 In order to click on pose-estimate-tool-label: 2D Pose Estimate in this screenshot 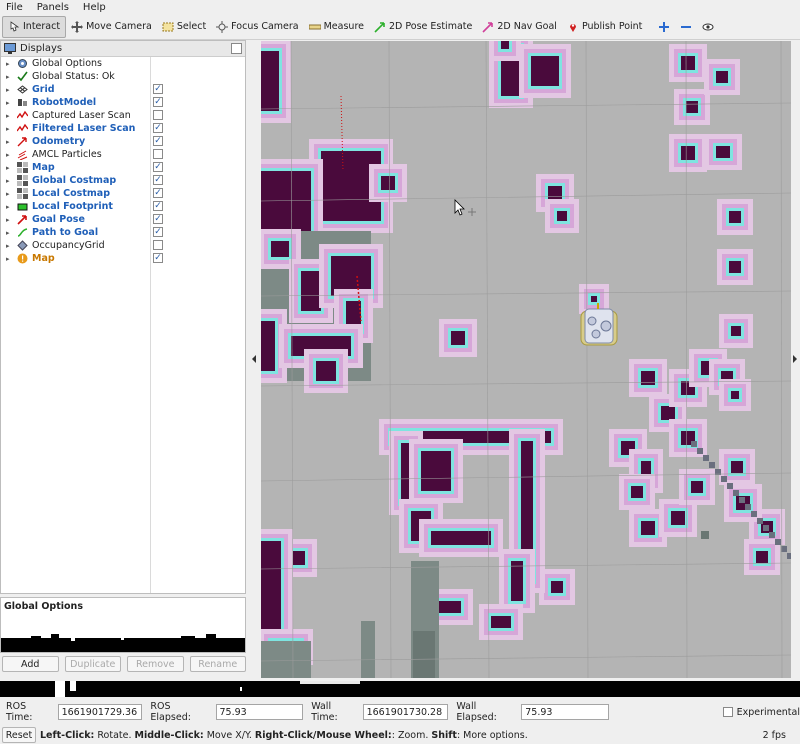, I will do `click(430, 26)`.